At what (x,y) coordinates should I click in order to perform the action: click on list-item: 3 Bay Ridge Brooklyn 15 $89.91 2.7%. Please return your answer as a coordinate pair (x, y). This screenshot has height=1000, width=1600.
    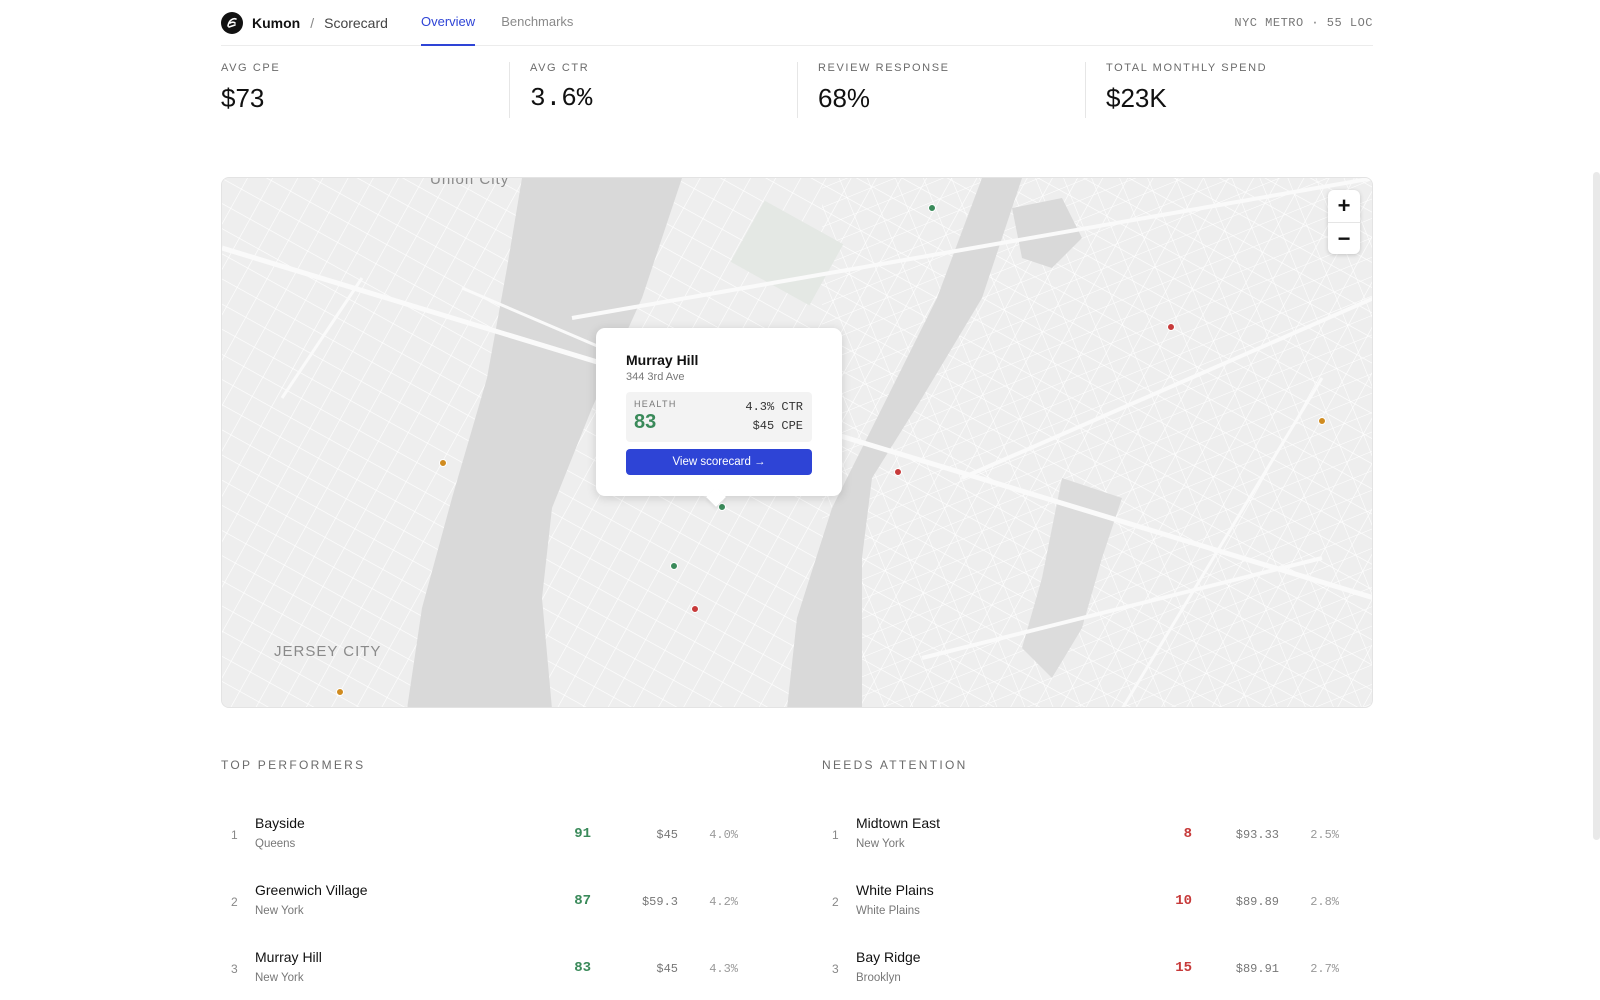
    Looking at the image, I should click on (1087, 971).